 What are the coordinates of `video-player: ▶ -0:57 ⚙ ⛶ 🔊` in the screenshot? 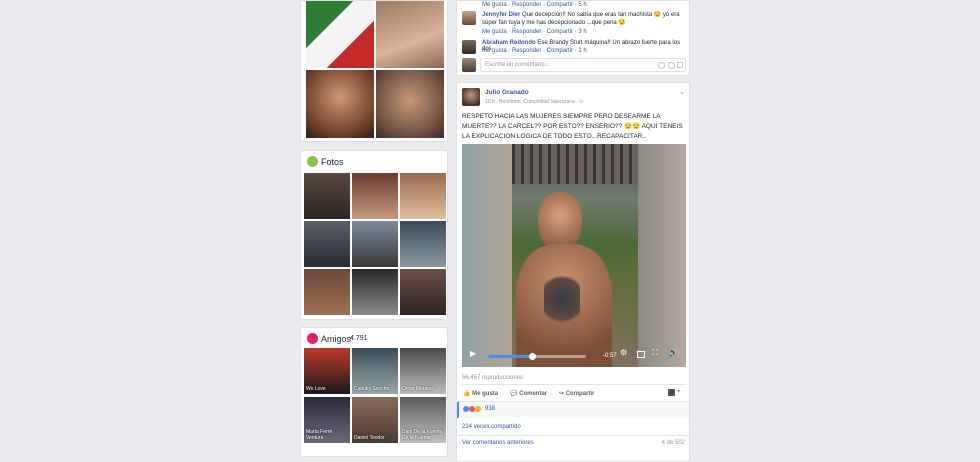 It's located at (574, 255).